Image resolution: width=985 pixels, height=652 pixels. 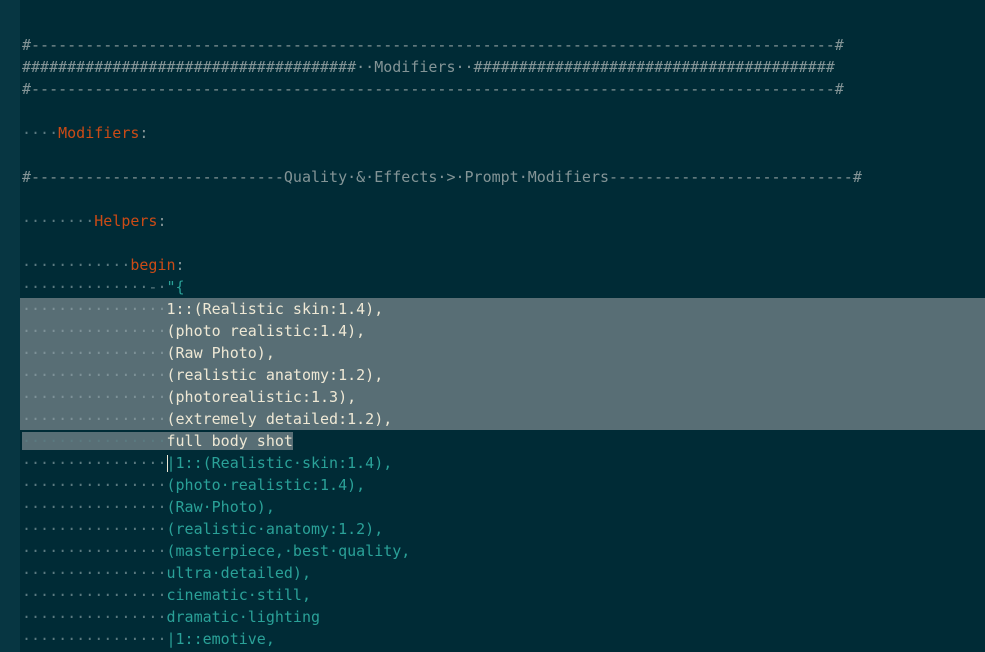 I want to click on selected-code-line: ················(Raw Photo),, so click(x=502, y=353).